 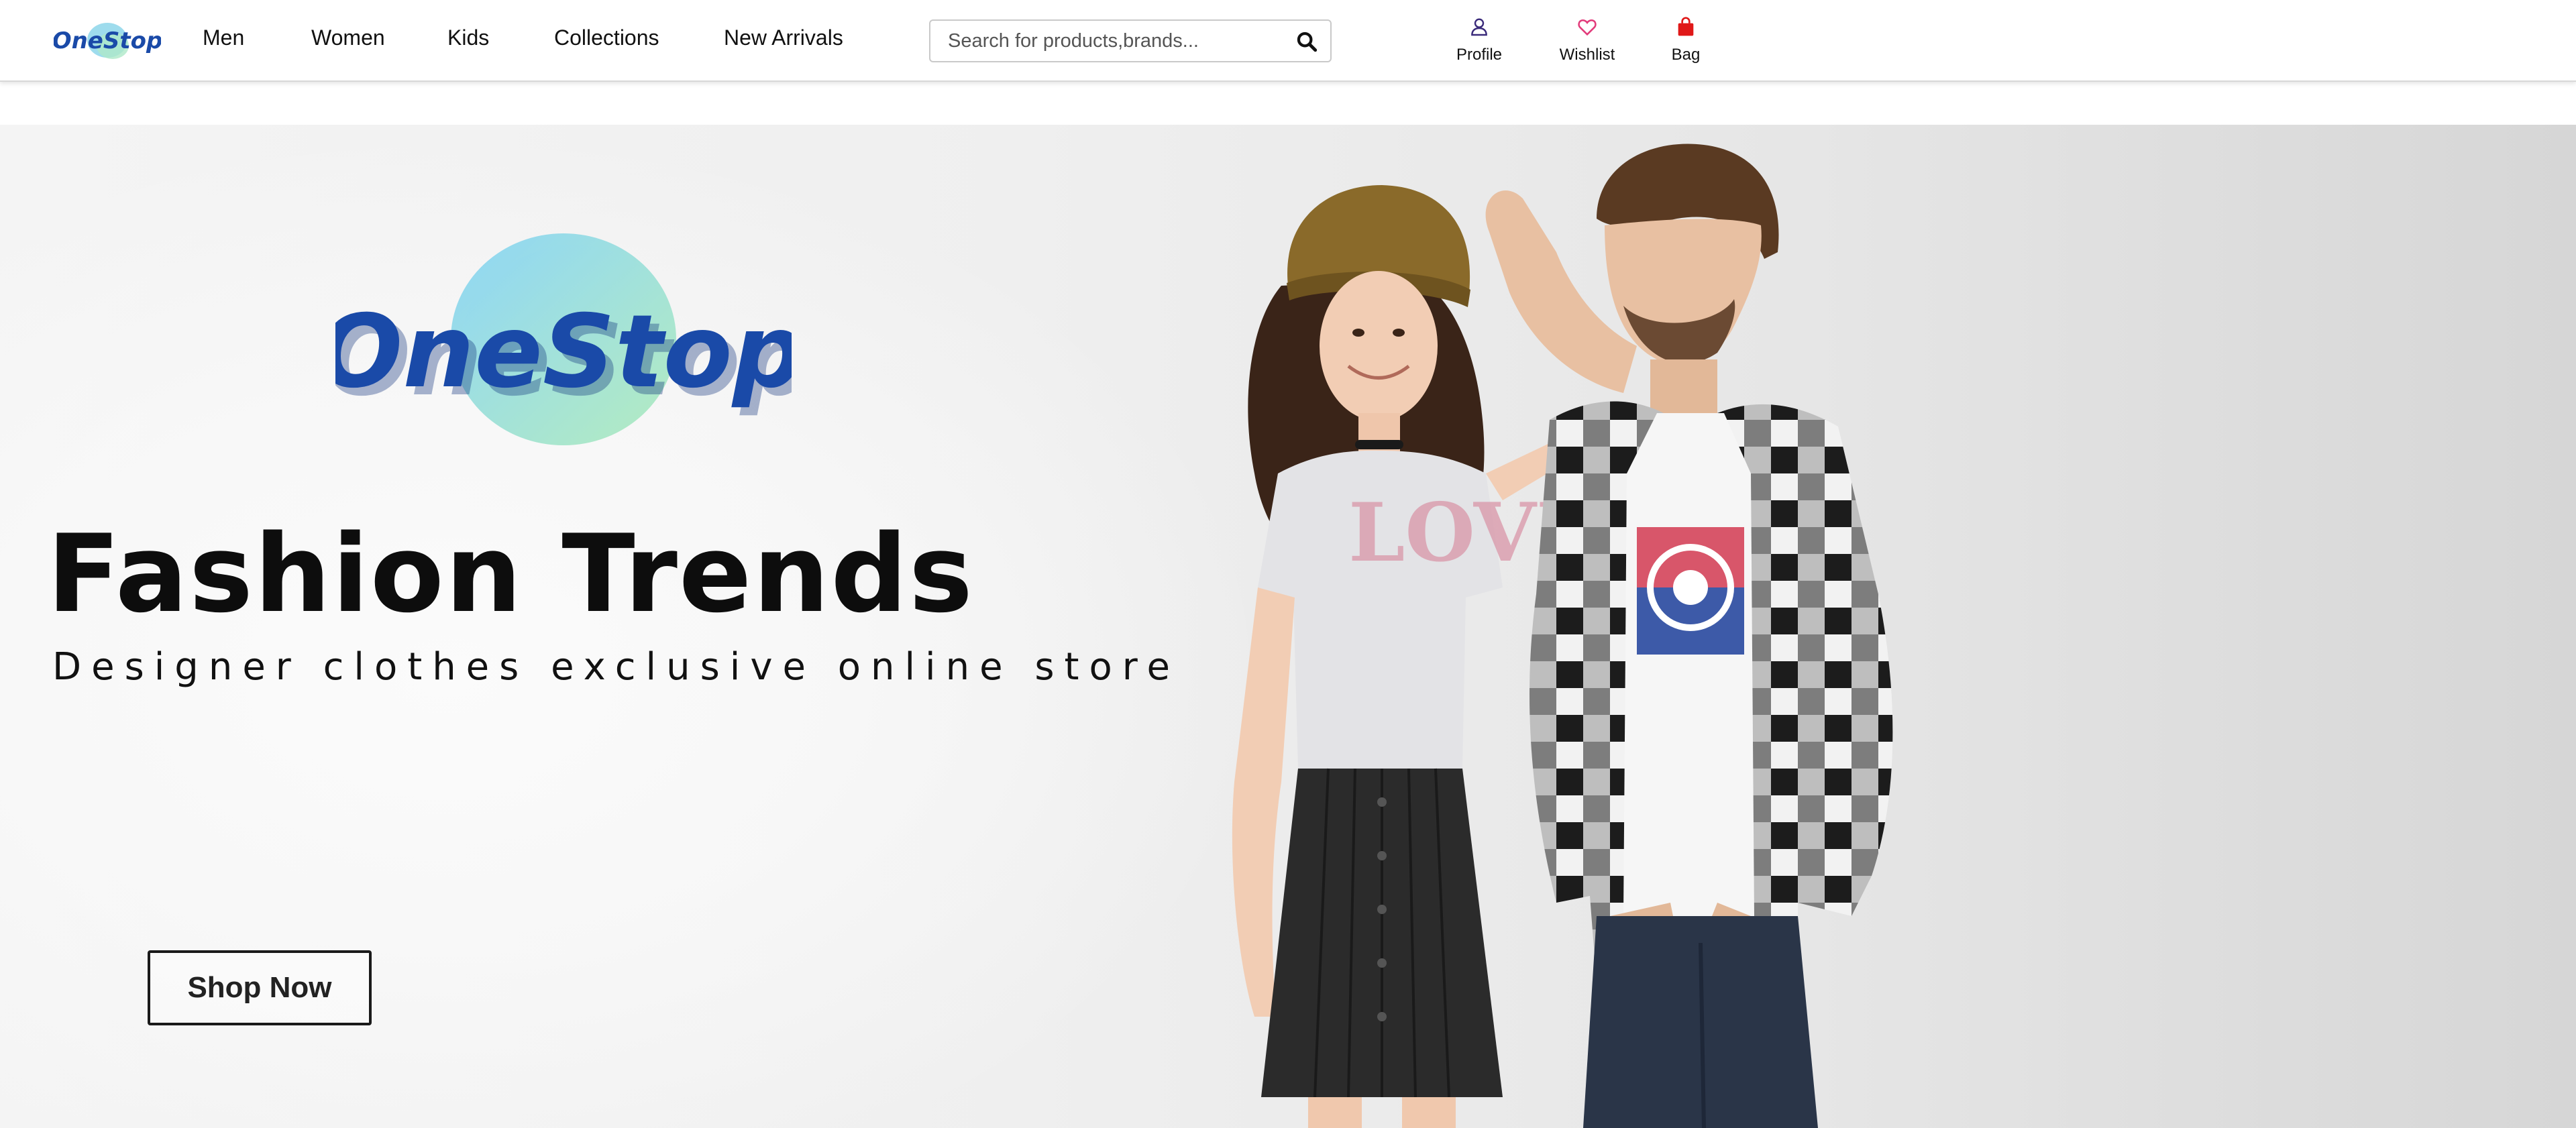 I want to click on profile-label: Profile, so click(x=1479, y=55).